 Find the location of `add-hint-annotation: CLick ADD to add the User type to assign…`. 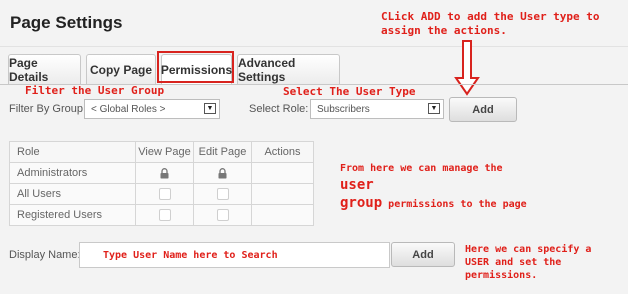

add-hint-annotation: CLick ADD to add the User type to assign… is located at coordinates (490, 23).